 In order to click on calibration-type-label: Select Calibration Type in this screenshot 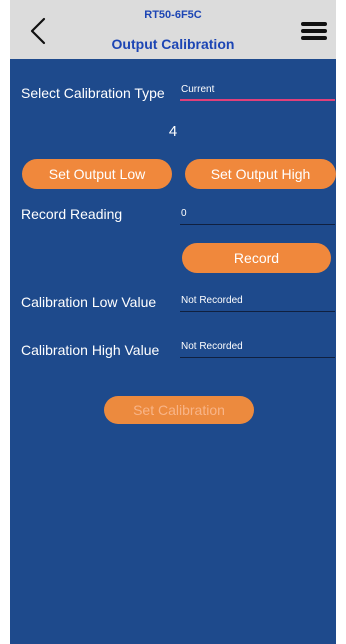, I will do `click(93, 93)`.